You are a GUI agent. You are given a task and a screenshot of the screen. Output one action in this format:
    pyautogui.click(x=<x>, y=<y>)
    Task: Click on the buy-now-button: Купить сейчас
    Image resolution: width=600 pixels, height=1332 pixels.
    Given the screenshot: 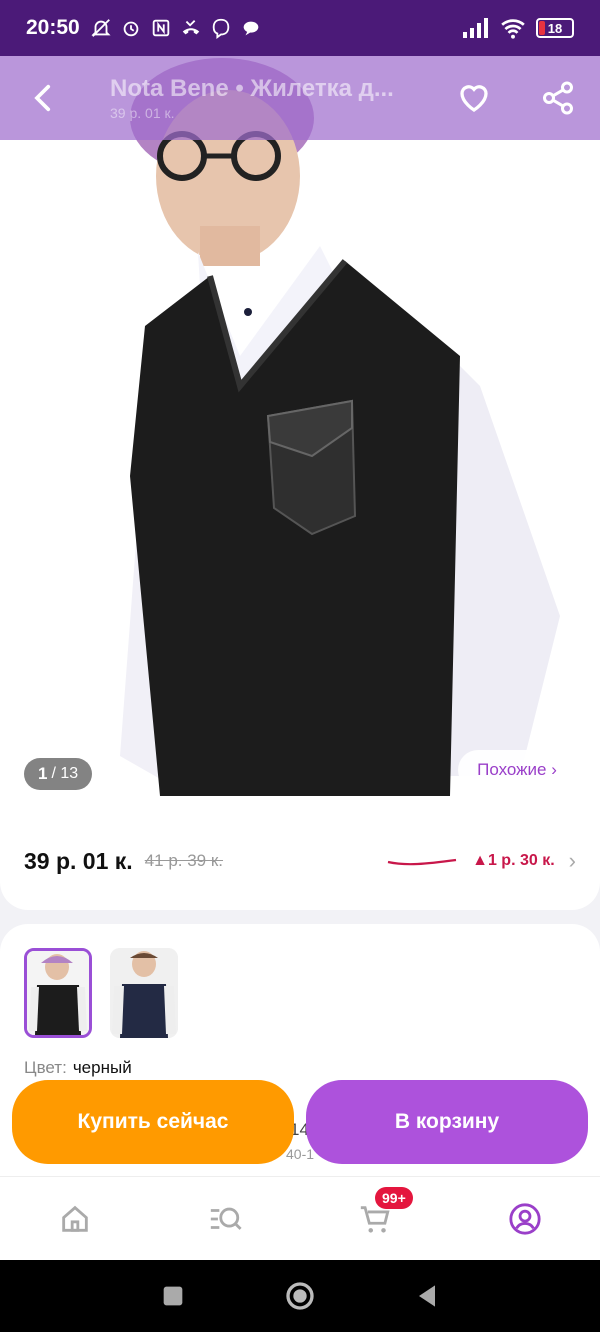 What is the action you would take?
    pyautogui.click(x=153, y=1122)
    